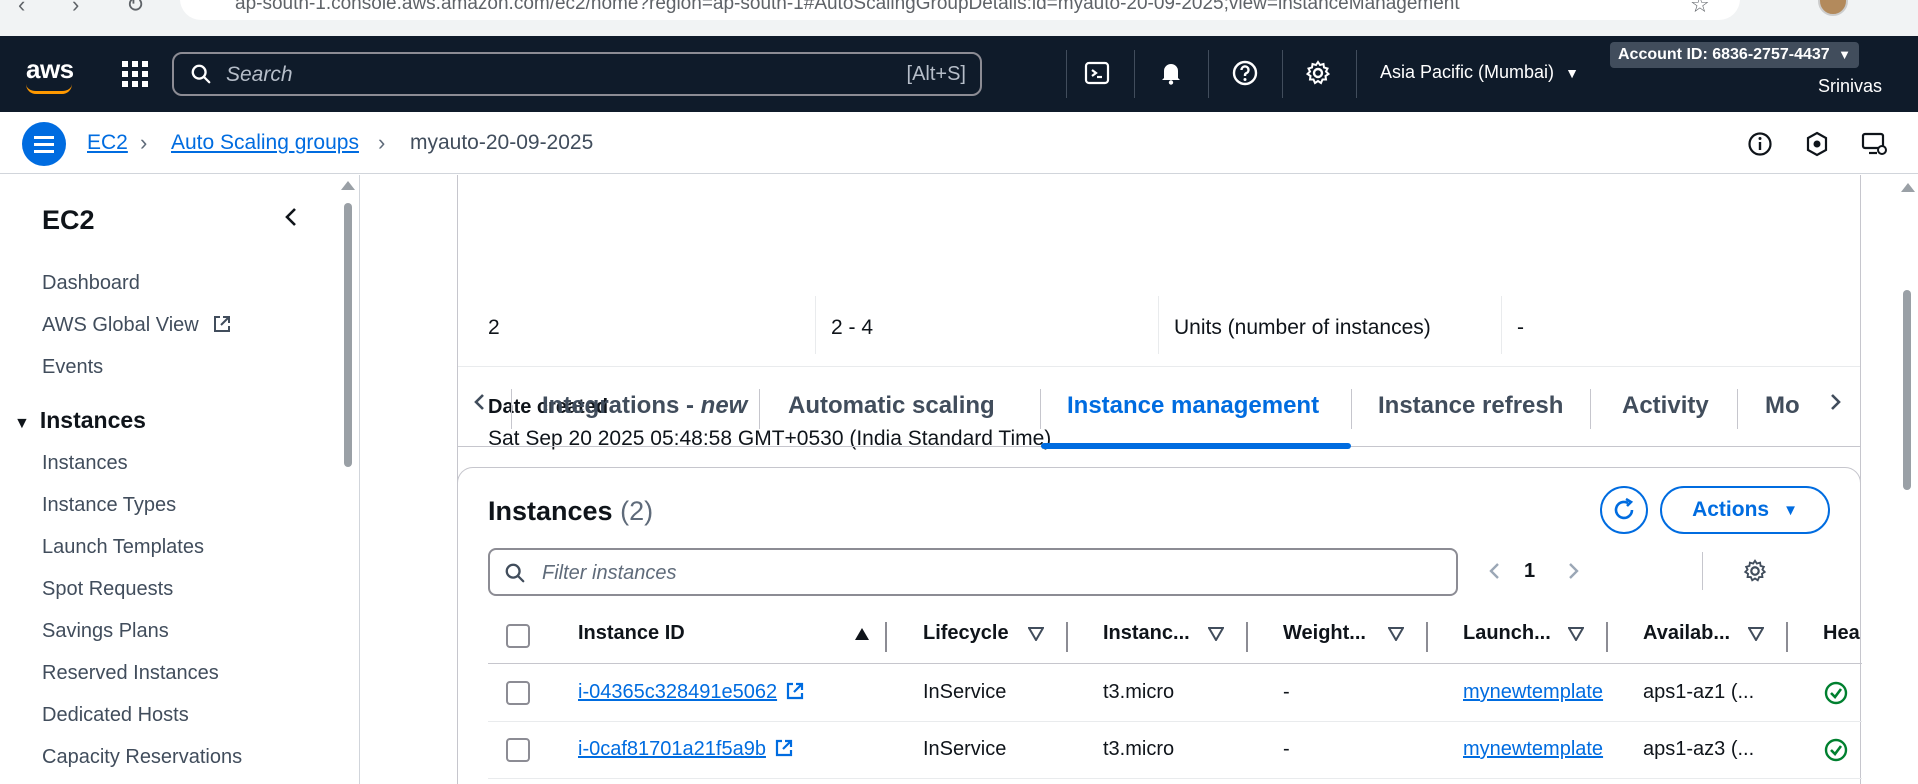 Image resolution: width=1918 pixels, height=784 pixels. I want to click on actions-dropdown-button: Actions ▼, so click(1745, 510).